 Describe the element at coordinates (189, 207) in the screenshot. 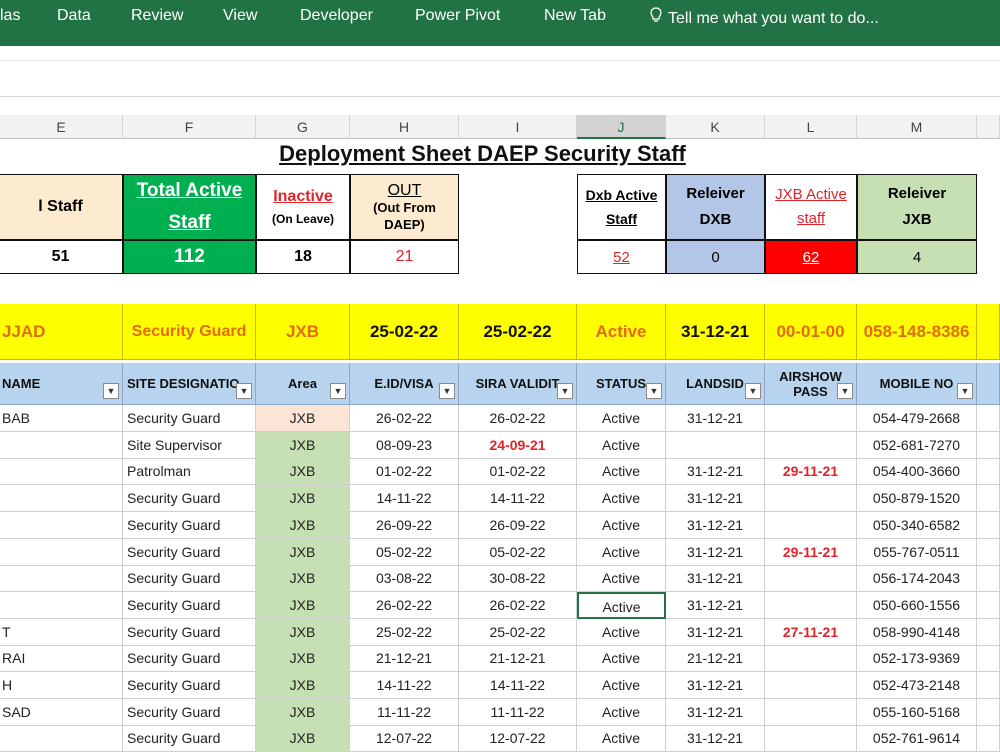

I see `total-active-label-cell: Total Active Staff` at that location.